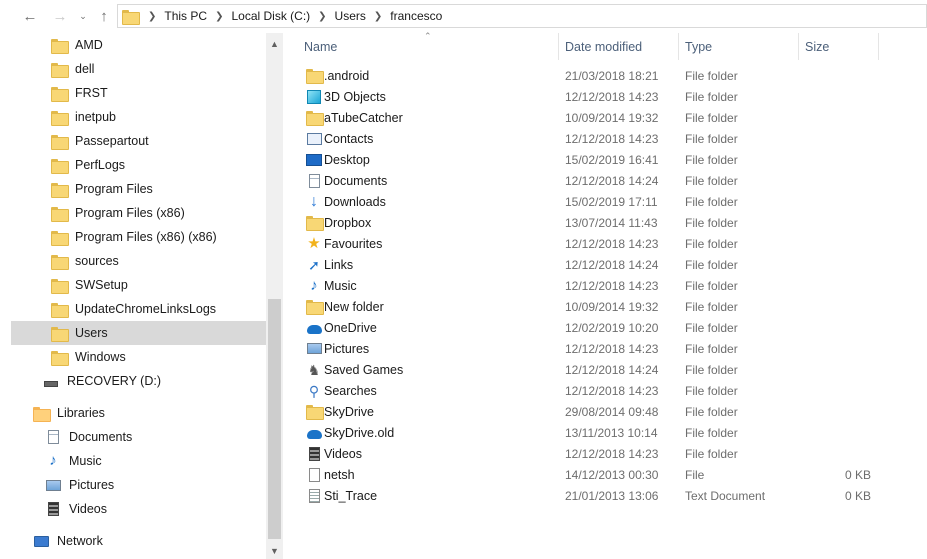  What do you see at coordinates (138, 93) in the screenshot?
I see `nav-item-frst: FRST` at bounding box center [138, 93].